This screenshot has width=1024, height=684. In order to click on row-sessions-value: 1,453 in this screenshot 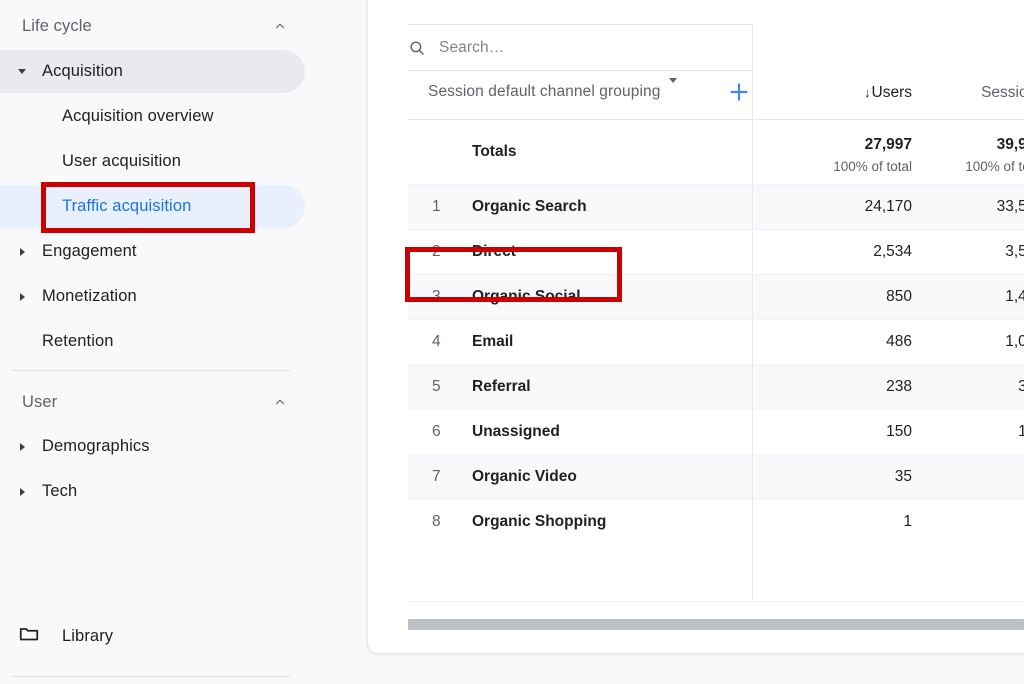, I will do `click(1014, 296)`.